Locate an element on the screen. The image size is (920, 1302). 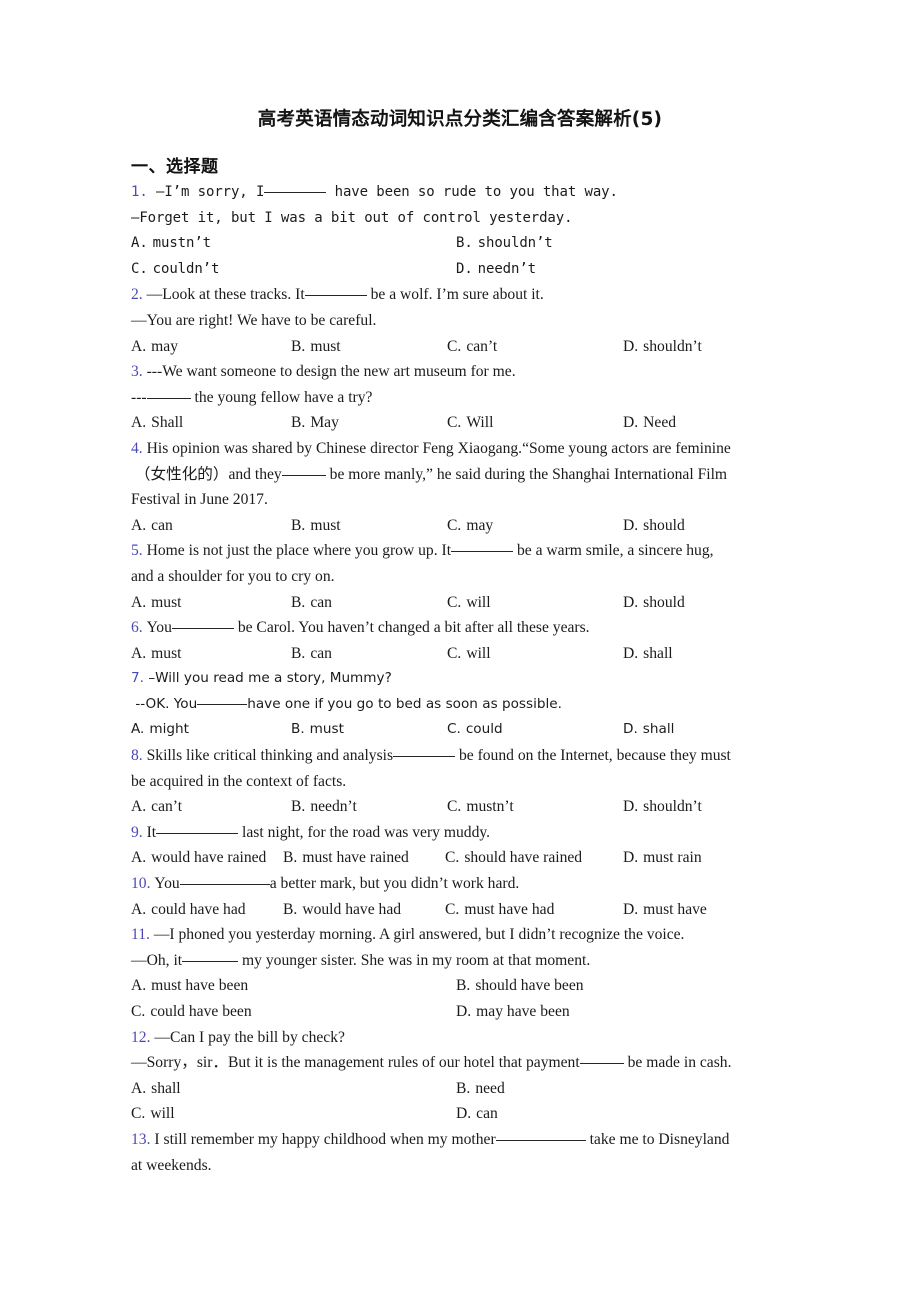
question-13-number: 13. is located at coordinates (141, 1139).